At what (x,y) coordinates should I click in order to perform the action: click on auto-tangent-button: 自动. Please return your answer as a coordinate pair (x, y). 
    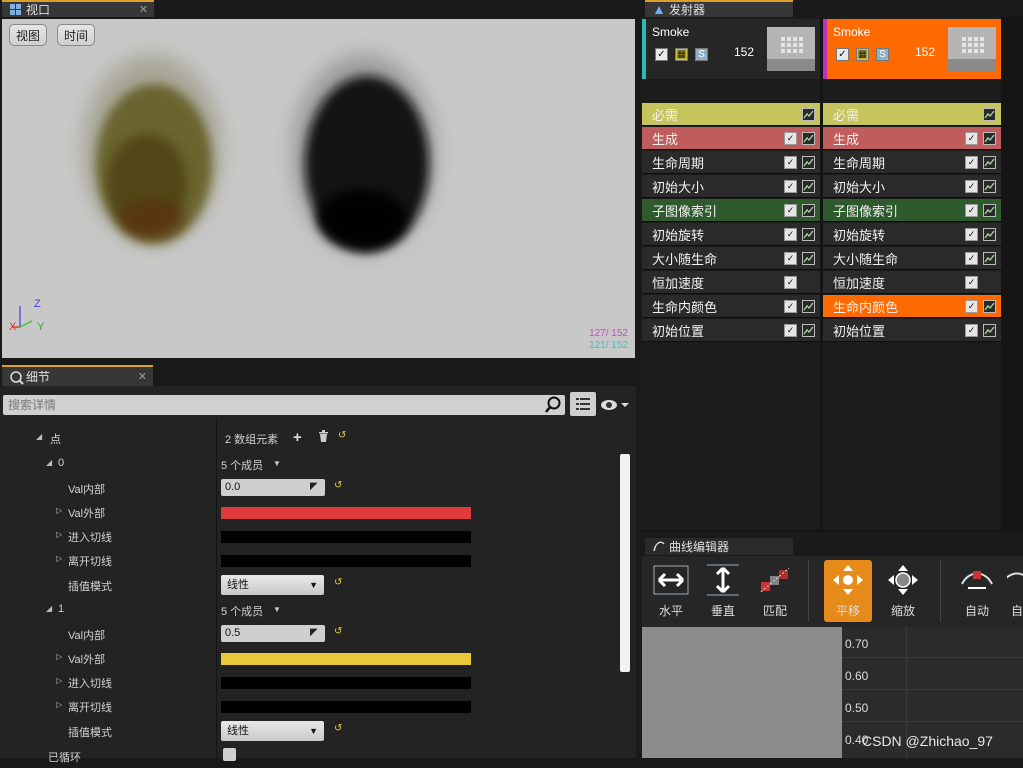
    Looking at the image, I should click on (977, 591).